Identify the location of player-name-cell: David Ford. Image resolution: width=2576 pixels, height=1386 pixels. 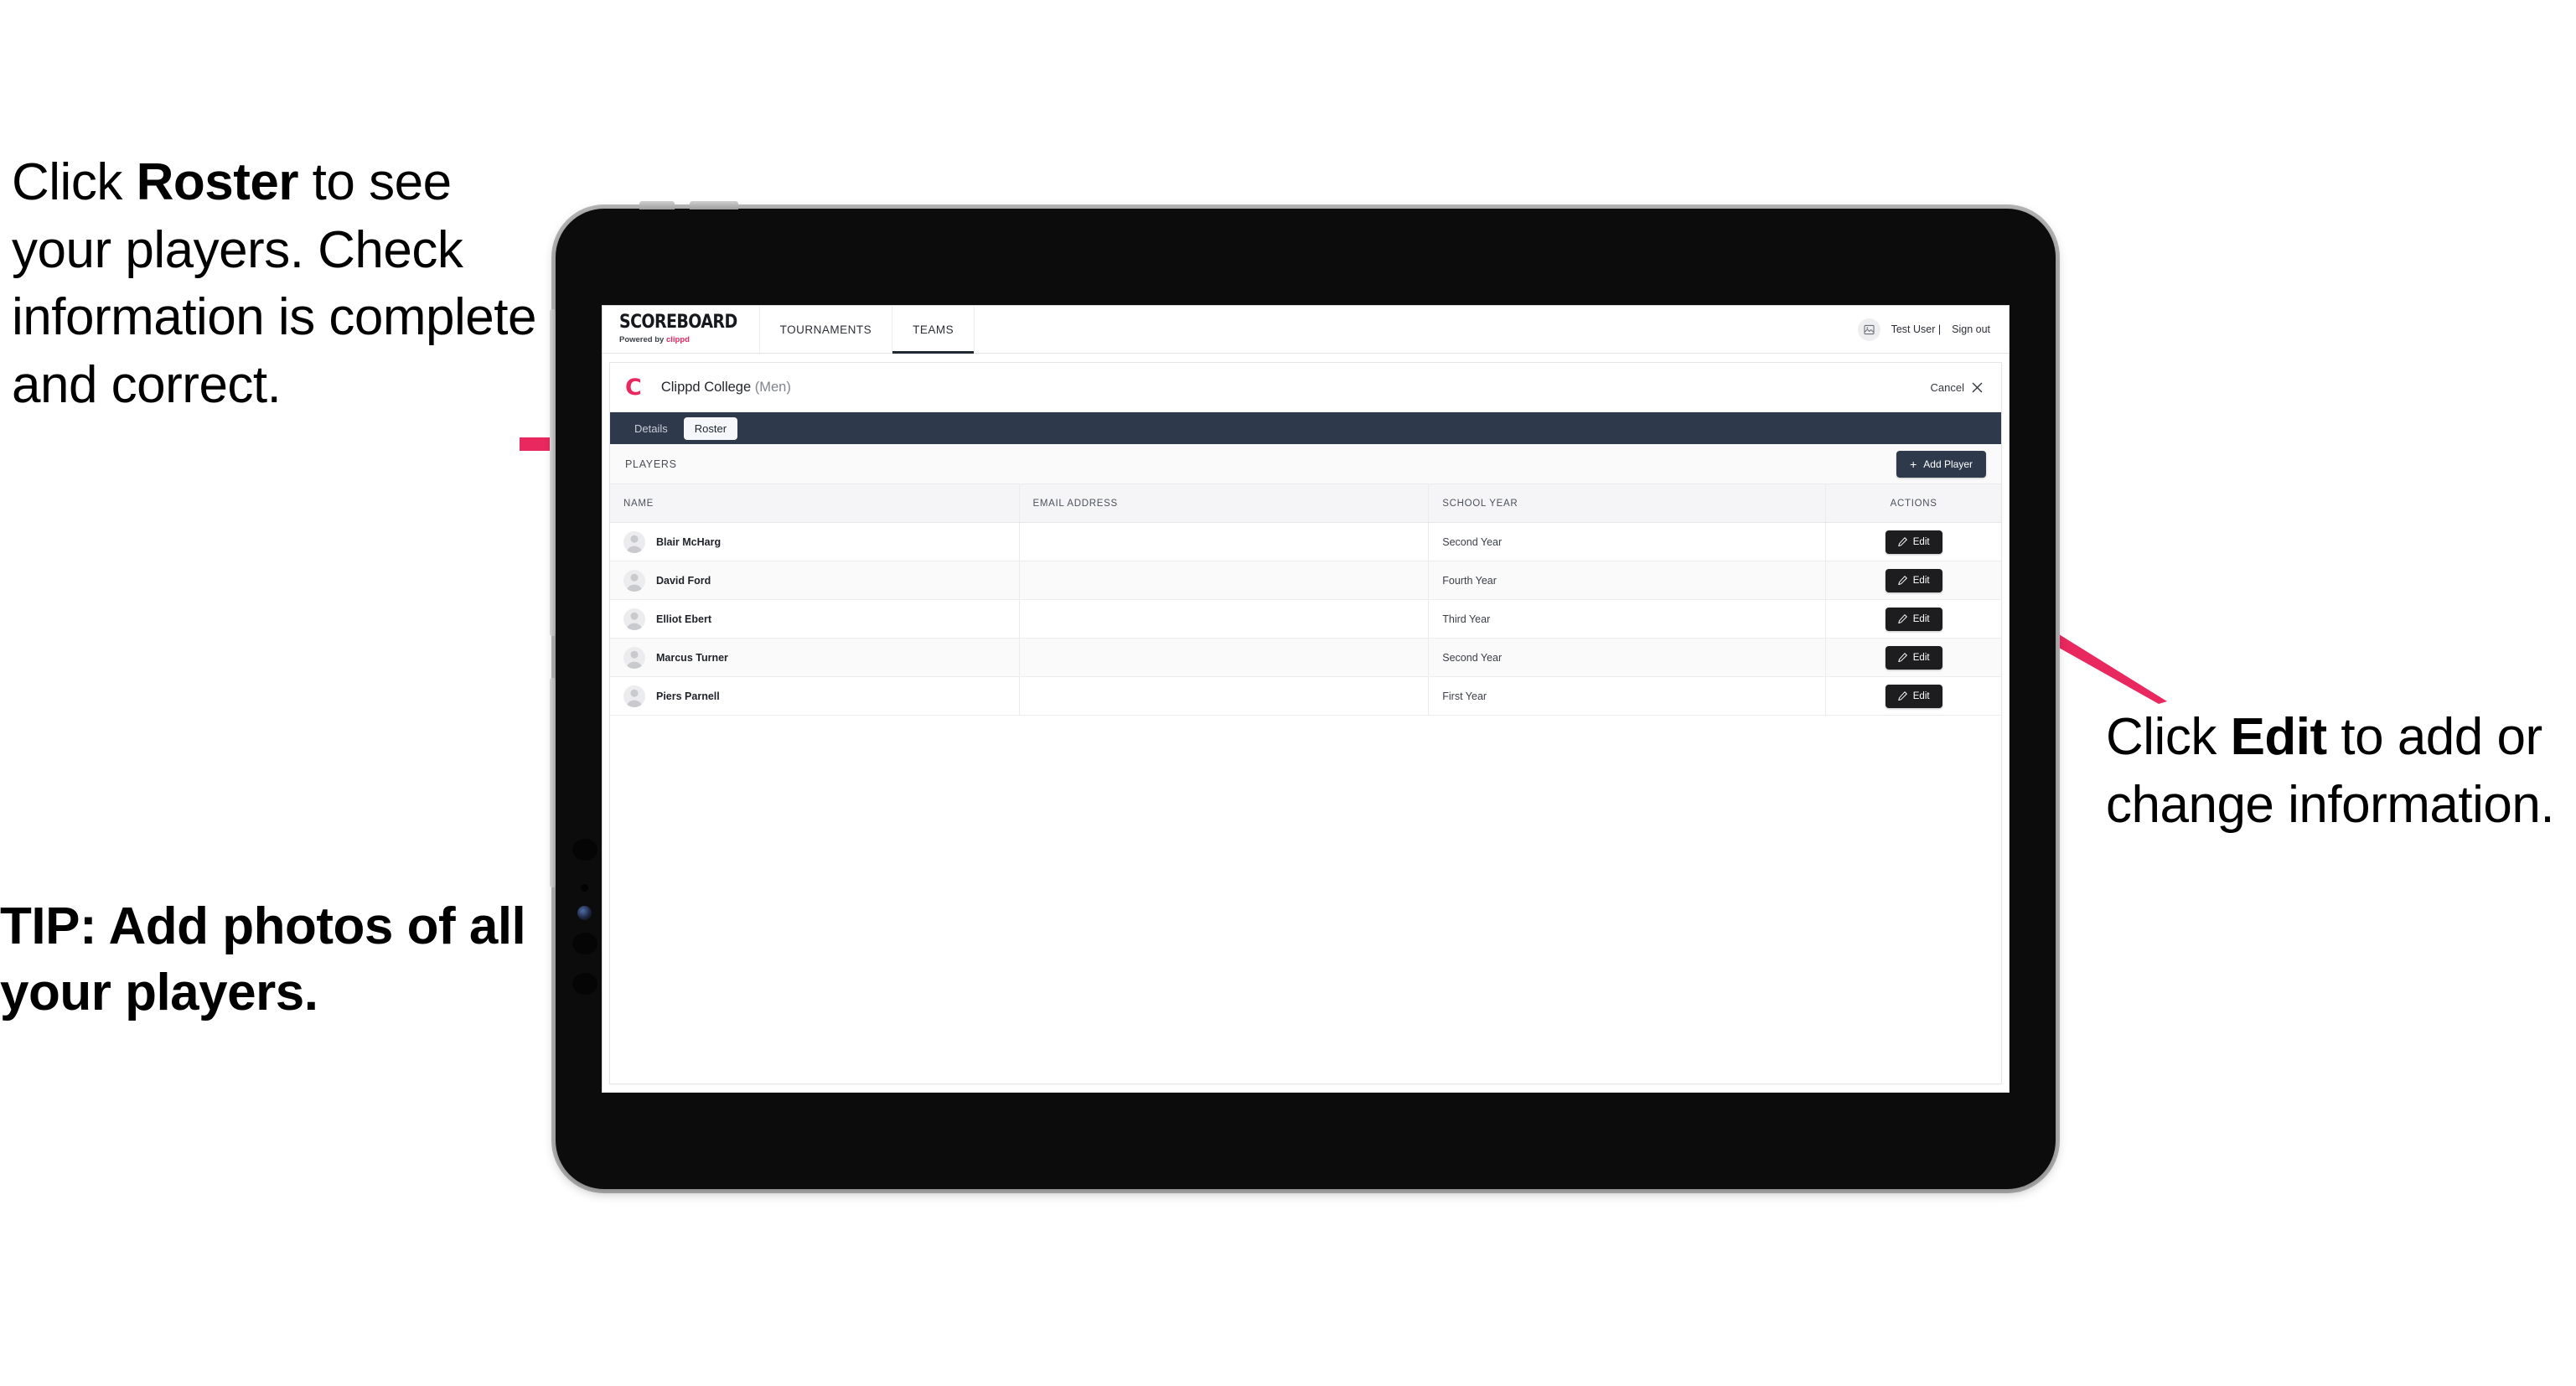
(814, 580).